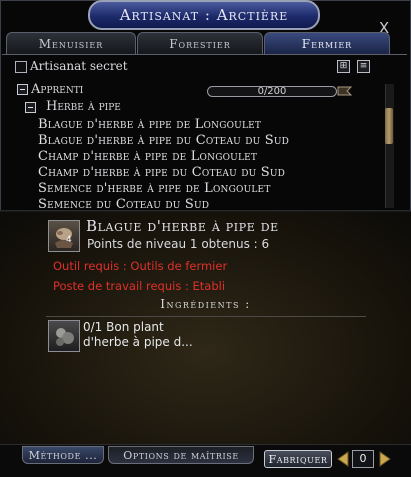  What do you see at coordinates (57, 89) in the screenshot?
I see `tier-label: Apprenti` at bounding box center [57, 89].